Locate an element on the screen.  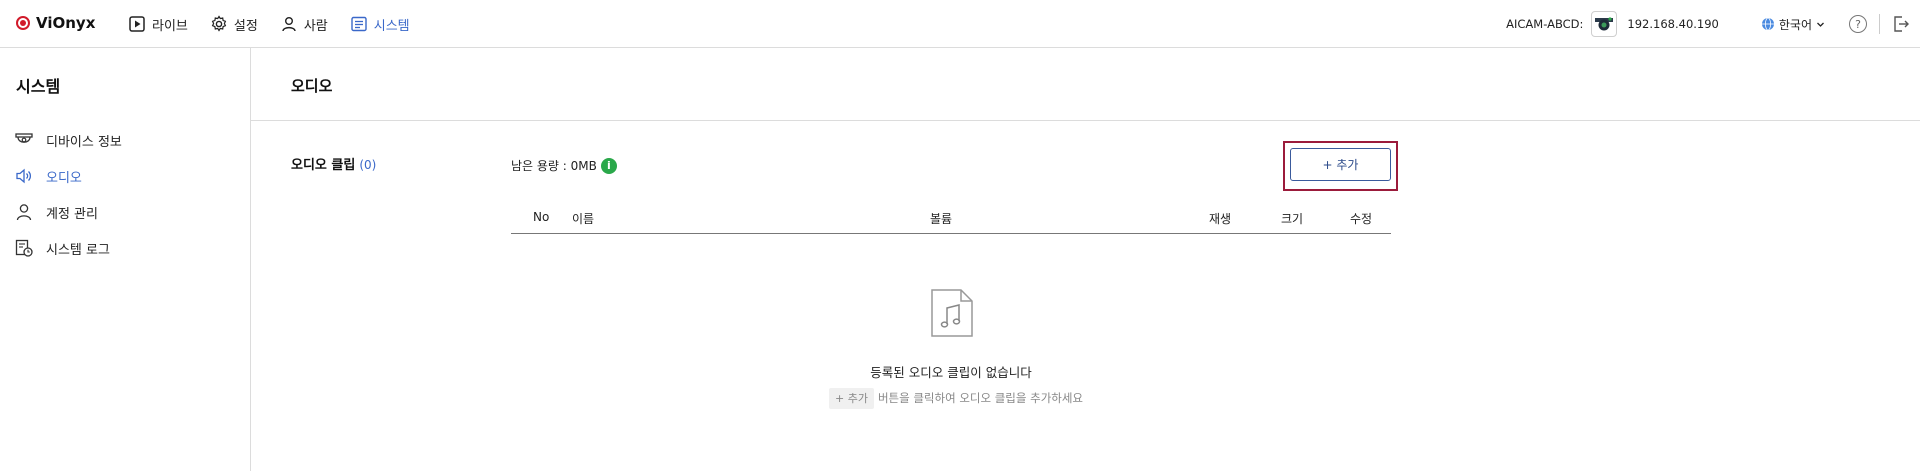
column-header: 크기 is located at coordinates (1292, 219).